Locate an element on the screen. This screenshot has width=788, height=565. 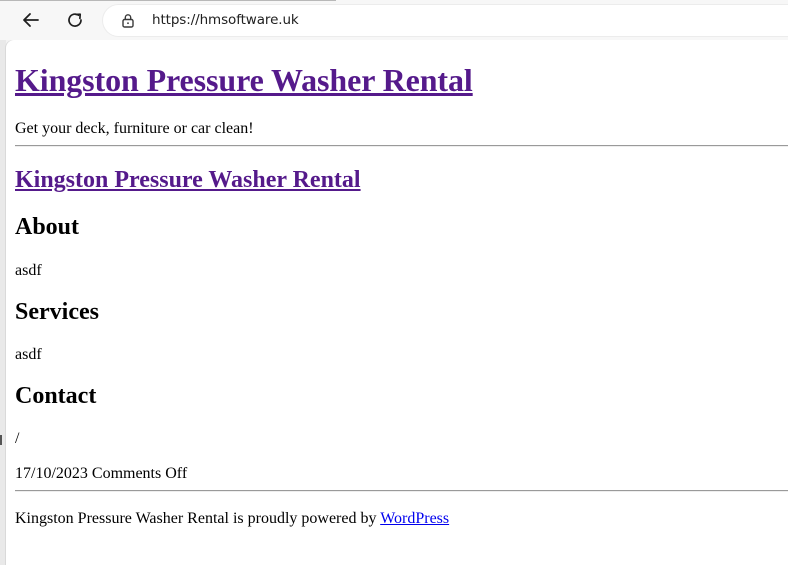
browser-toolbar: https://hmsoftware.uk is located at coordinates (394, 20).